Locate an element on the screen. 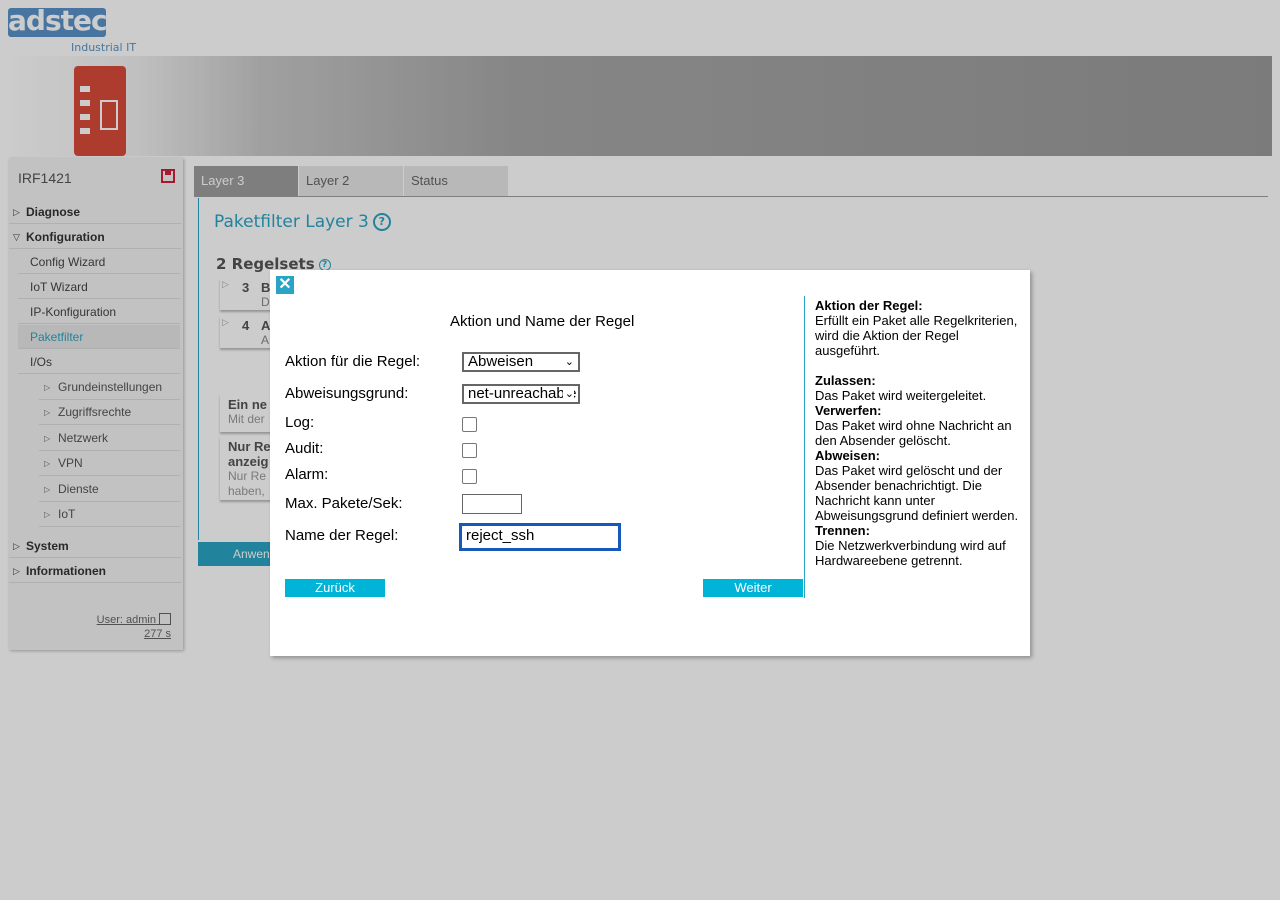  log-checkbox is located at coordinates (469, 424).